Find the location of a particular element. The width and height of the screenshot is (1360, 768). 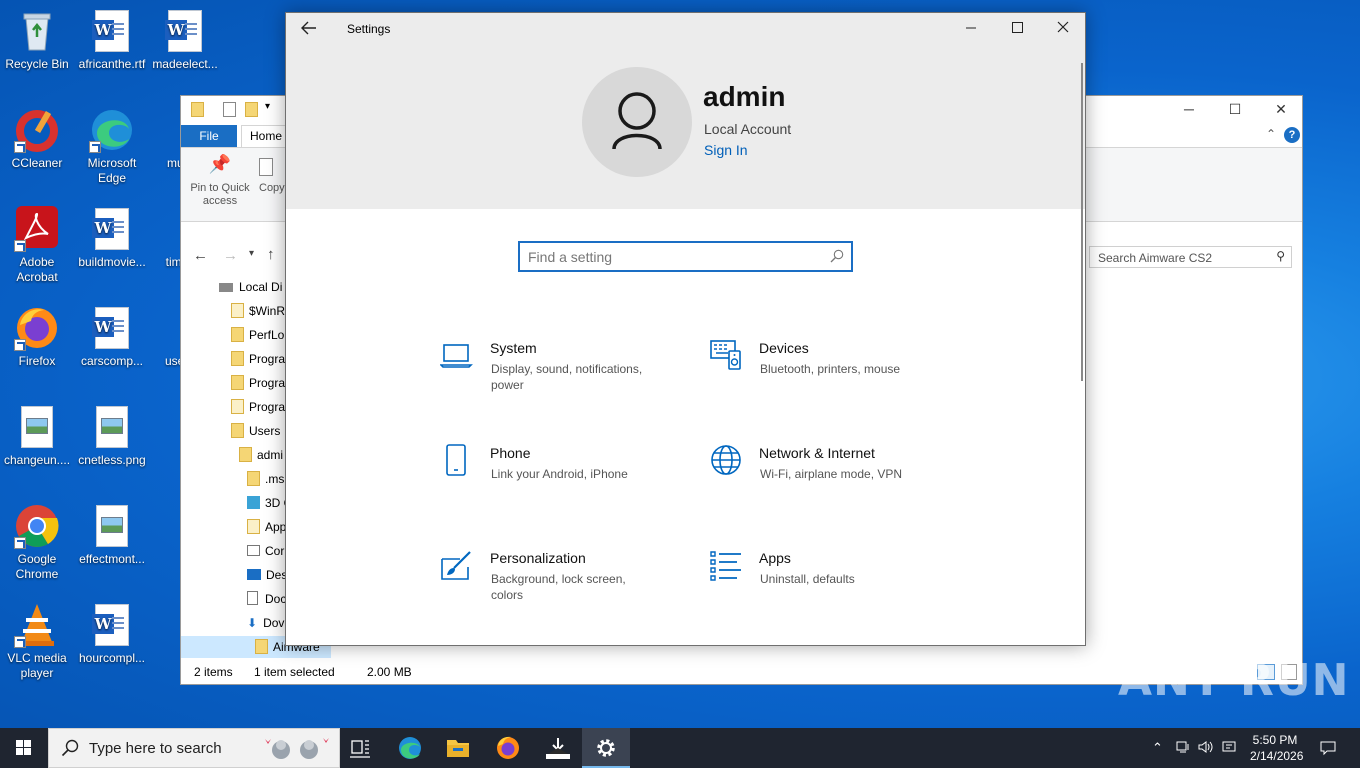

network-icon is located at coordinates (1183, 748).